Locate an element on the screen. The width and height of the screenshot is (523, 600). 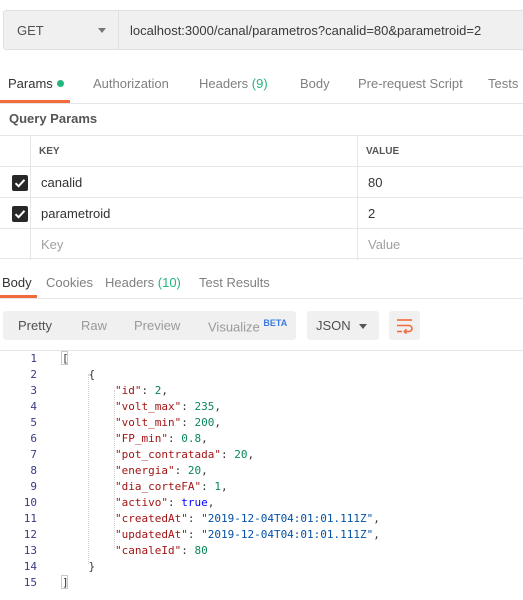
tab-pre-request-script: Pre-request Script is located at coordinates (410, 83).